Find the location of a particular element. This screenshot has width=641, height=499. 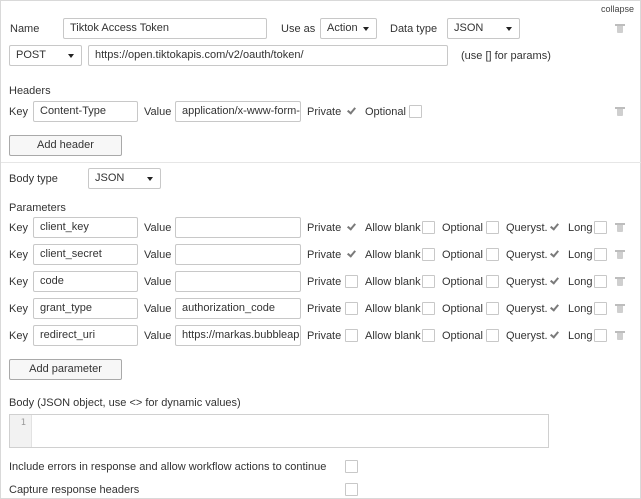

name-label: Name is located at coordinates (25, 29).